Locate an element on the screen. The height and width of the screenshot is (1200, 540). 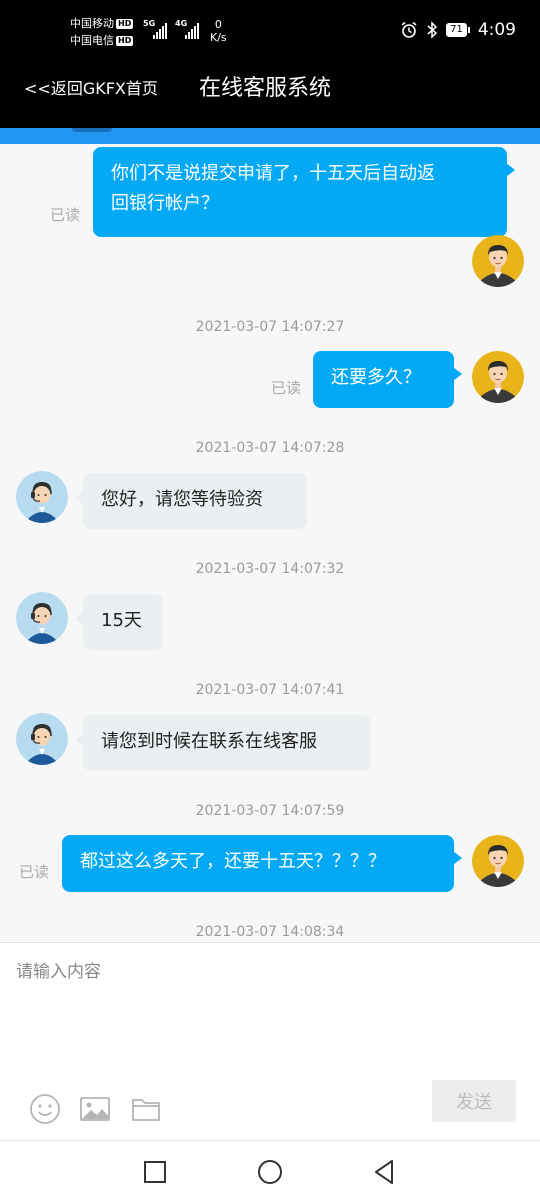
app-header: <<返回GKFX首页 在线客服系统 is located at coordinates (270, 96).